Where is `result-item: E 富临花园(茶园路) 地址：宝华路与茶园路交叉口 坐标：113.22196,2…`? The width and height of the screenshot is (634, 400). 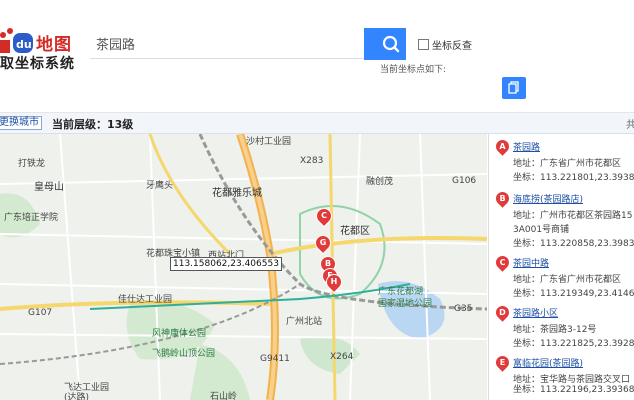 result-item: E 富临花园(茶园路) 地址：宝华路与茶园路交叉口 坐标：113.22196,2… is located at coordinates (561, 376).